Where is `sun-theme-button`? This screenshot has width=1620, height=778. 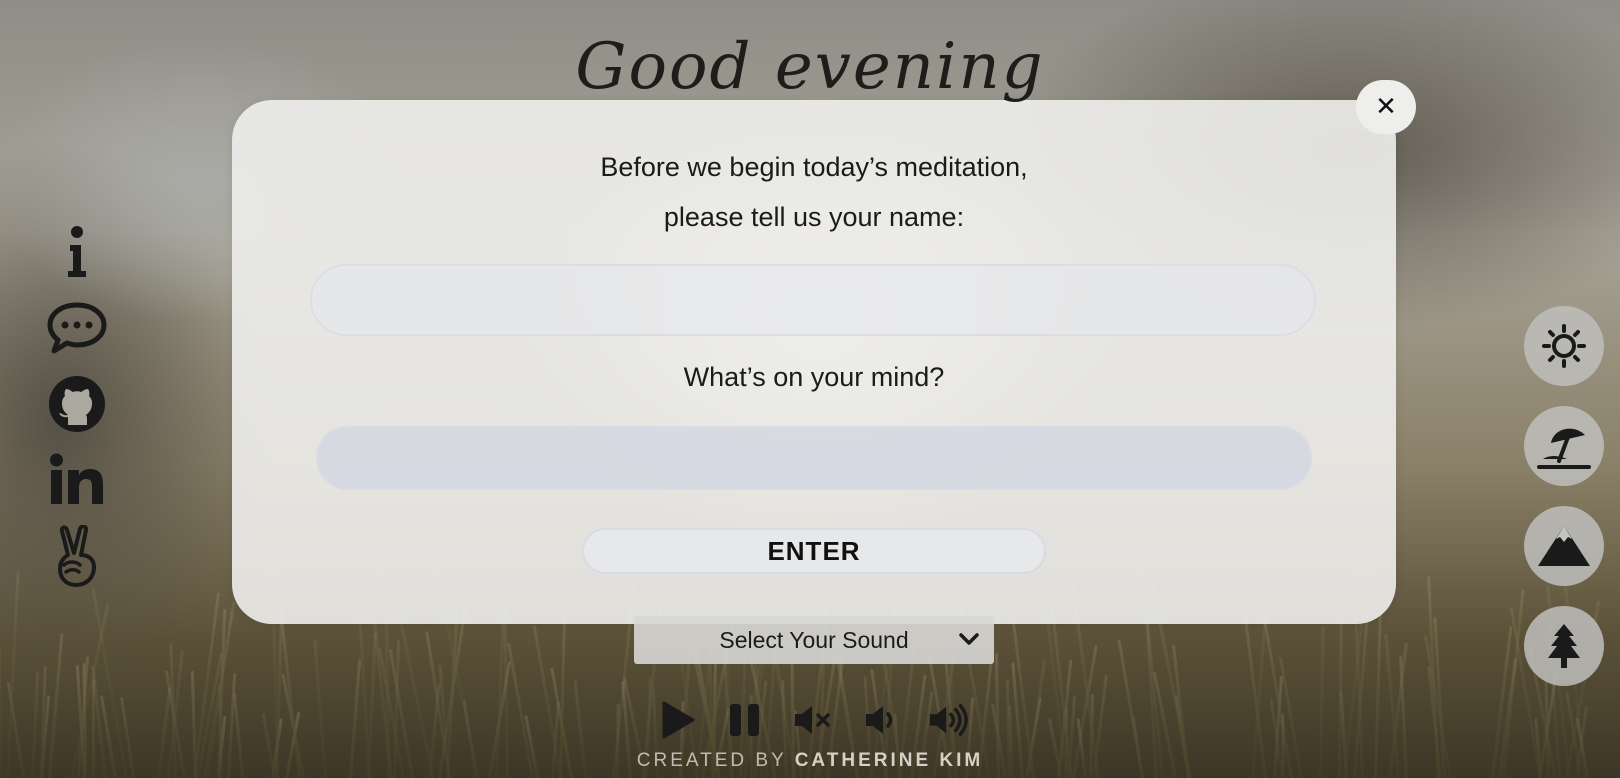
sun-theme-button is located at coordinates (1564, 346).